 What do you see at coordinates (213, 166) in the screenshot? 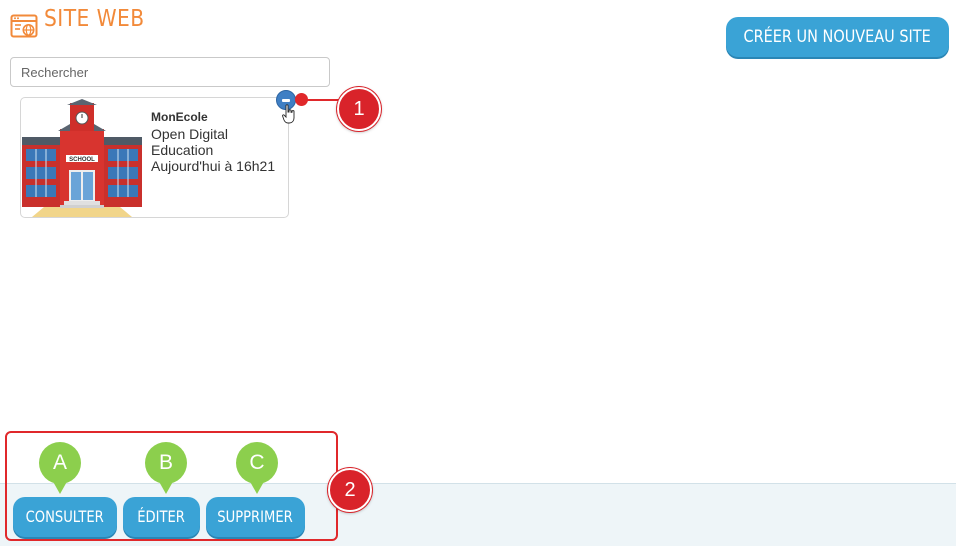
I see `site-modified-date: Aujourd'hui à 16h21` at bounding box center [213, 166].